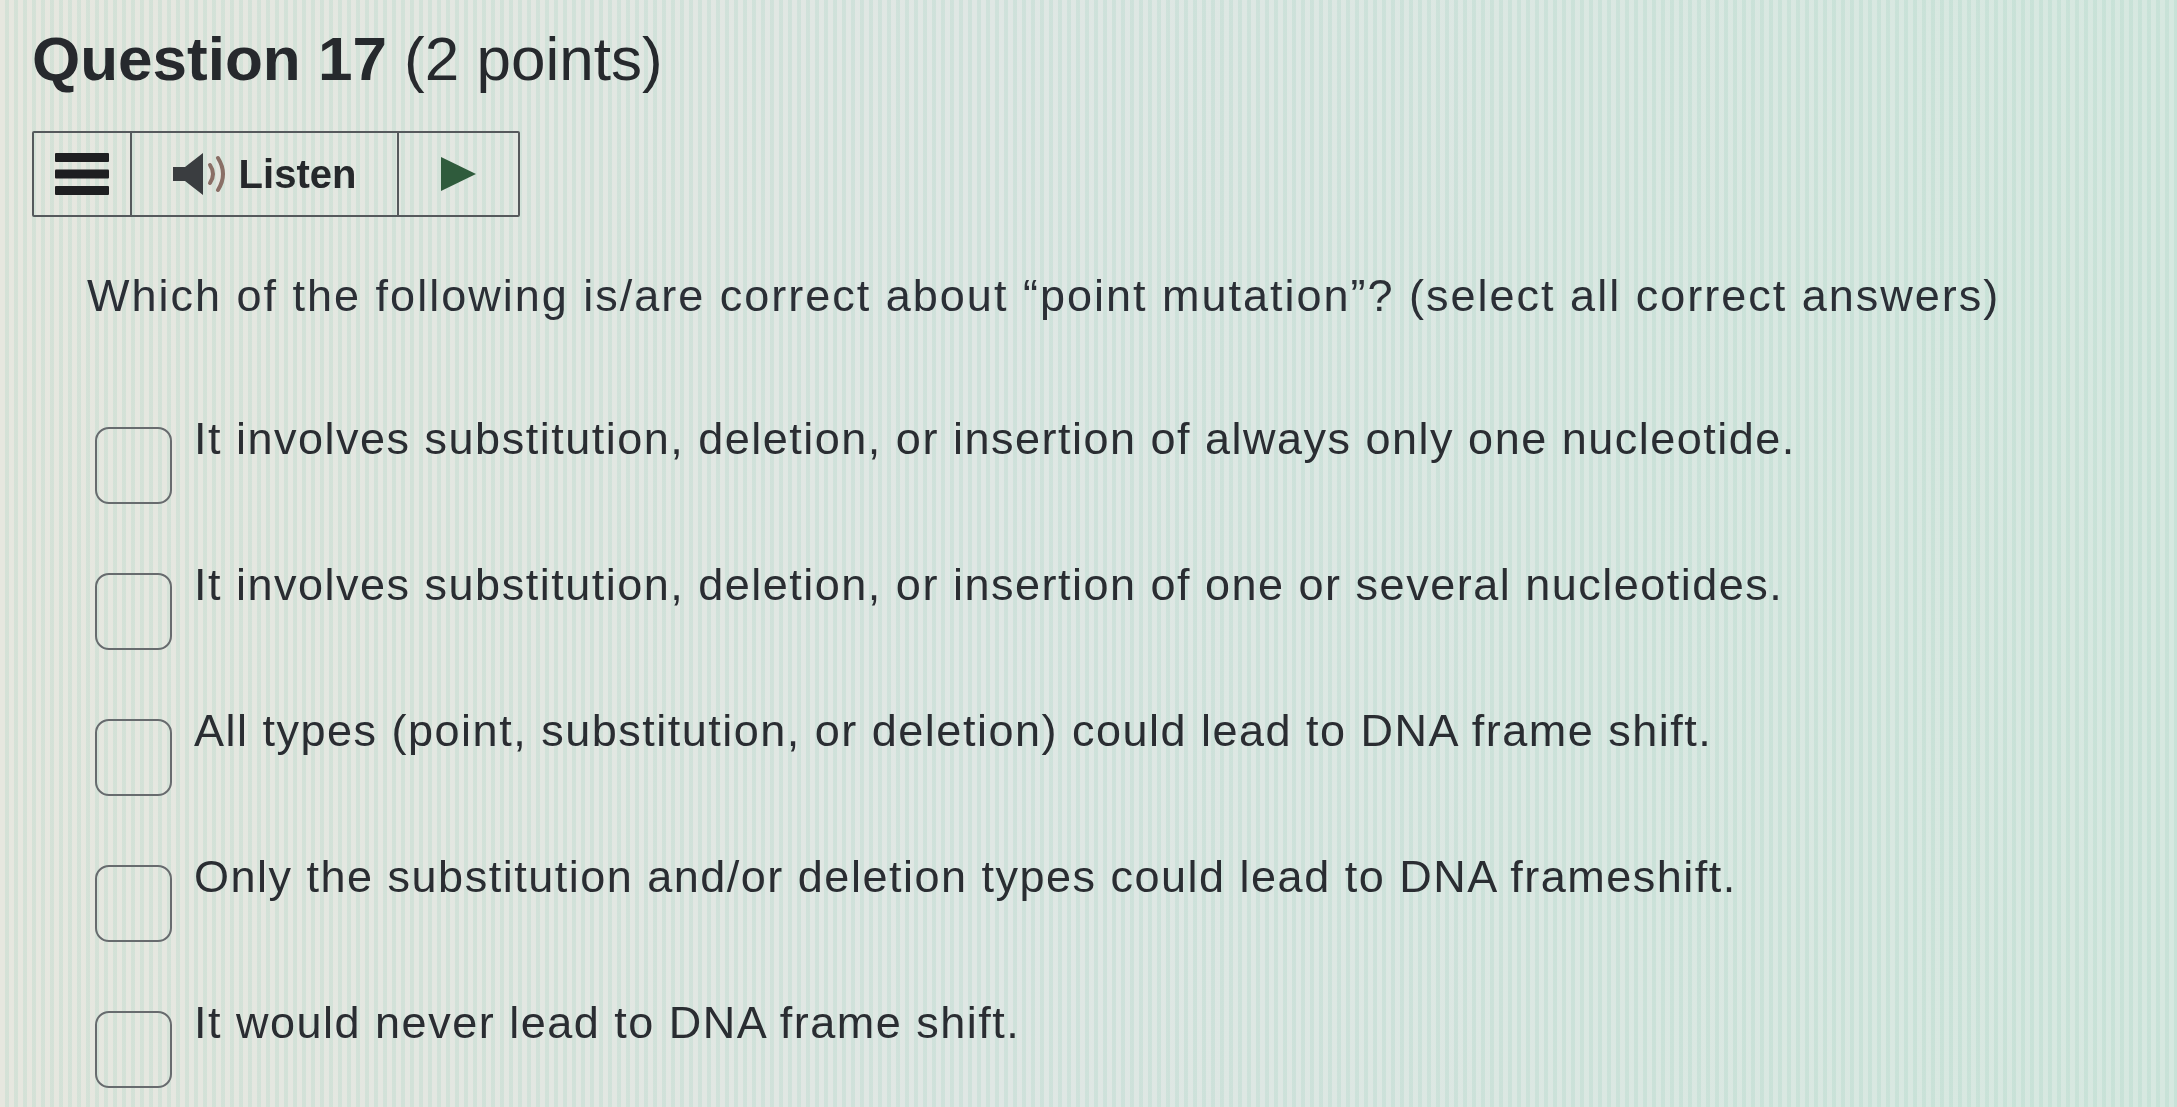 This screenshot has width=2177, height=1107. What do you see at coordinates (1044, 296) in the screenshot?
I see `question-text: Which of the following is/are correct about “point mutation”? (select all correct answers)` at bounding box center [1044, 296].